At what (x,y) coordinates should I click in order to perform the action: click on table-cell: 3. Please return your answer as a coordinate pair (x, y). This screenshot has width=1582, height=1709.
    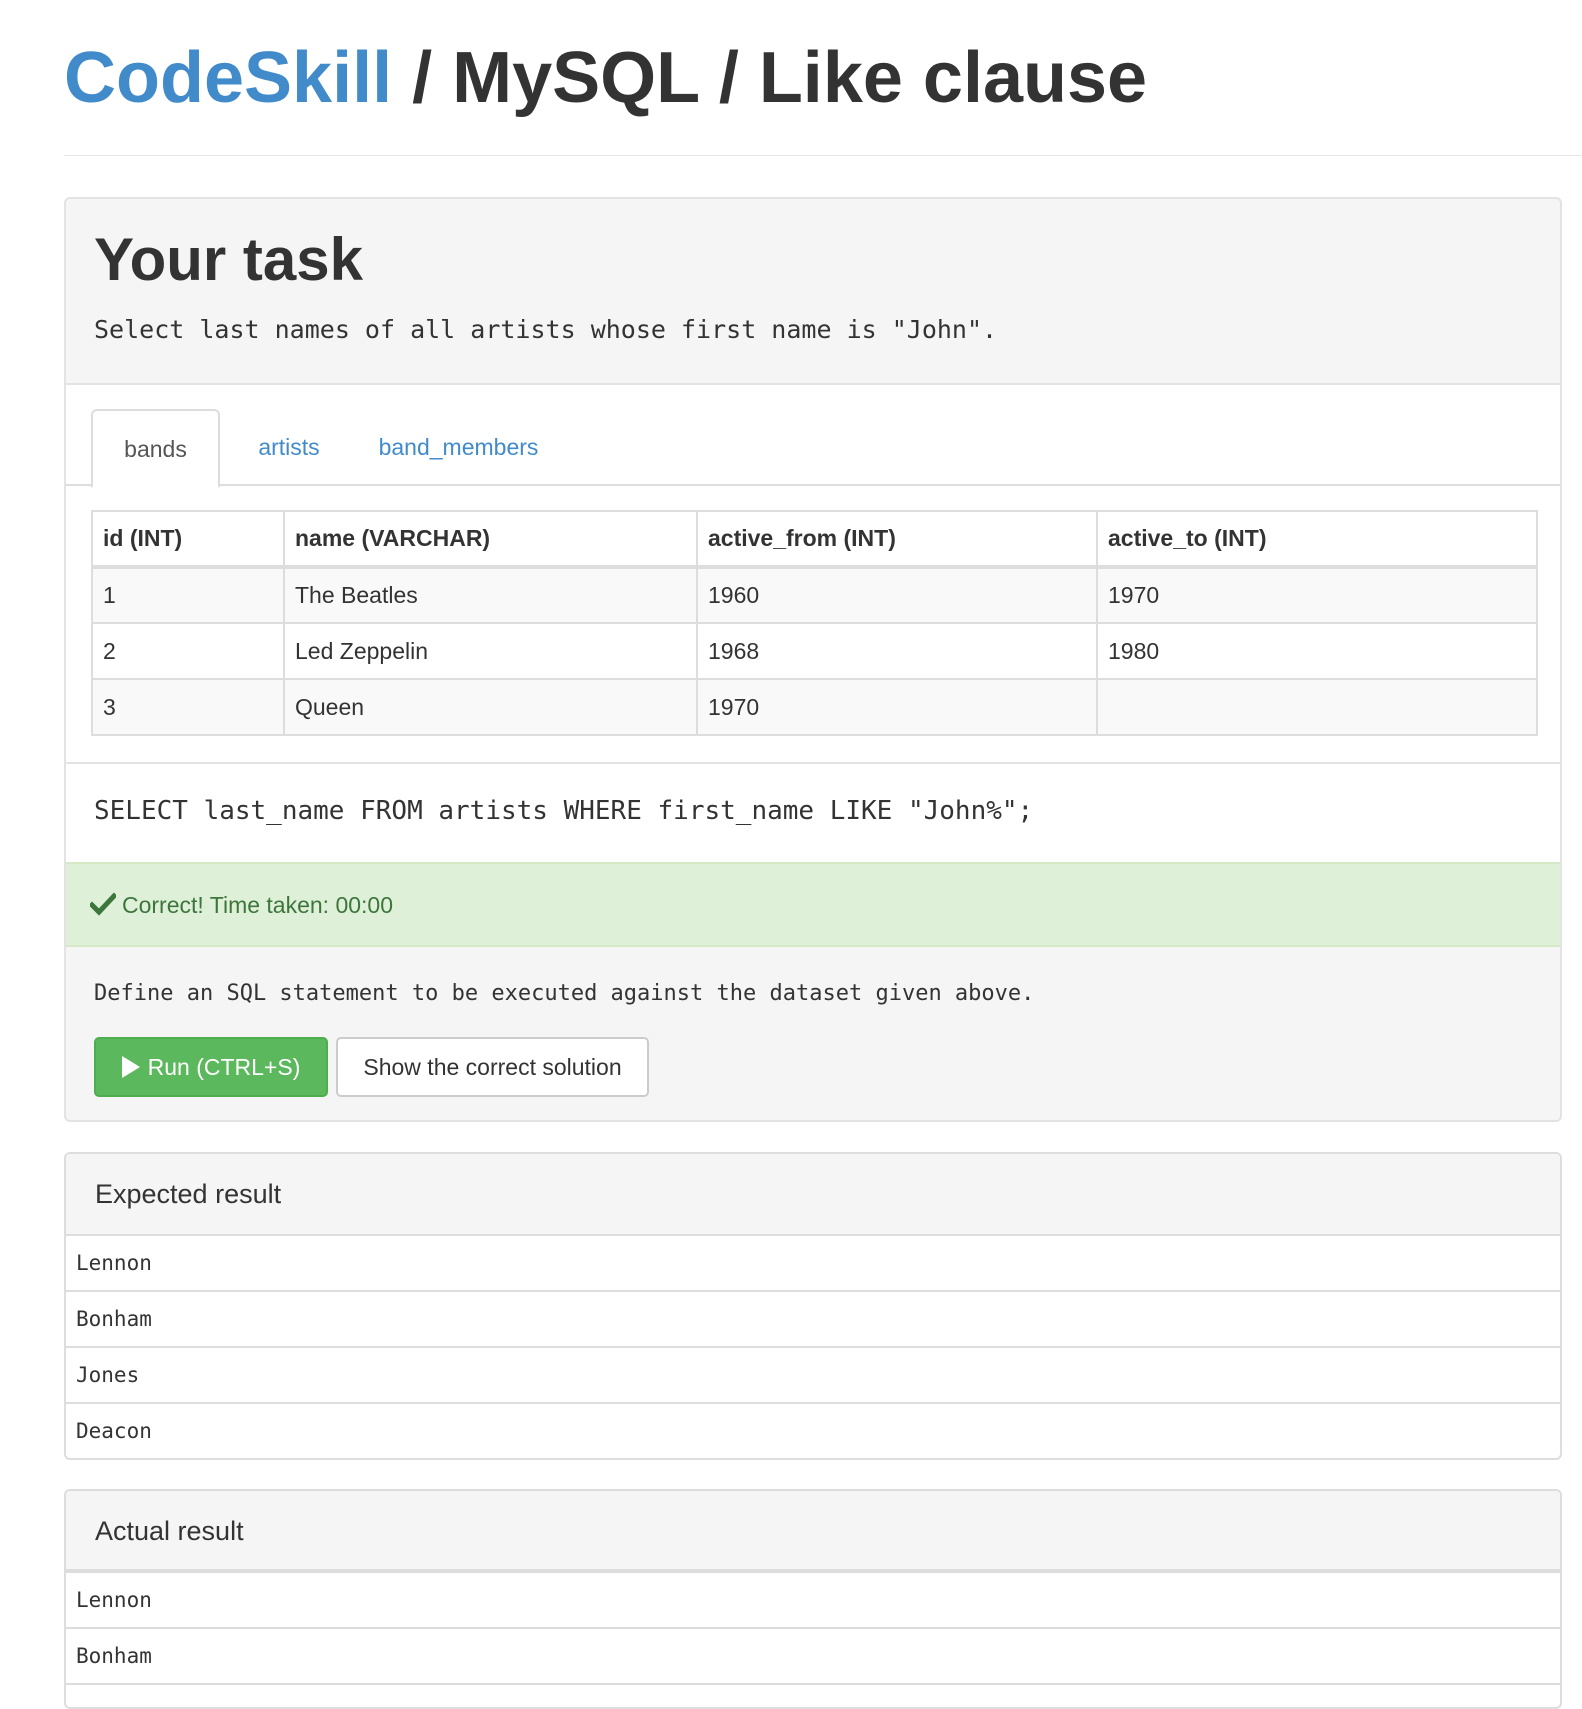
    Looking at the image, I should click on (188, 707).